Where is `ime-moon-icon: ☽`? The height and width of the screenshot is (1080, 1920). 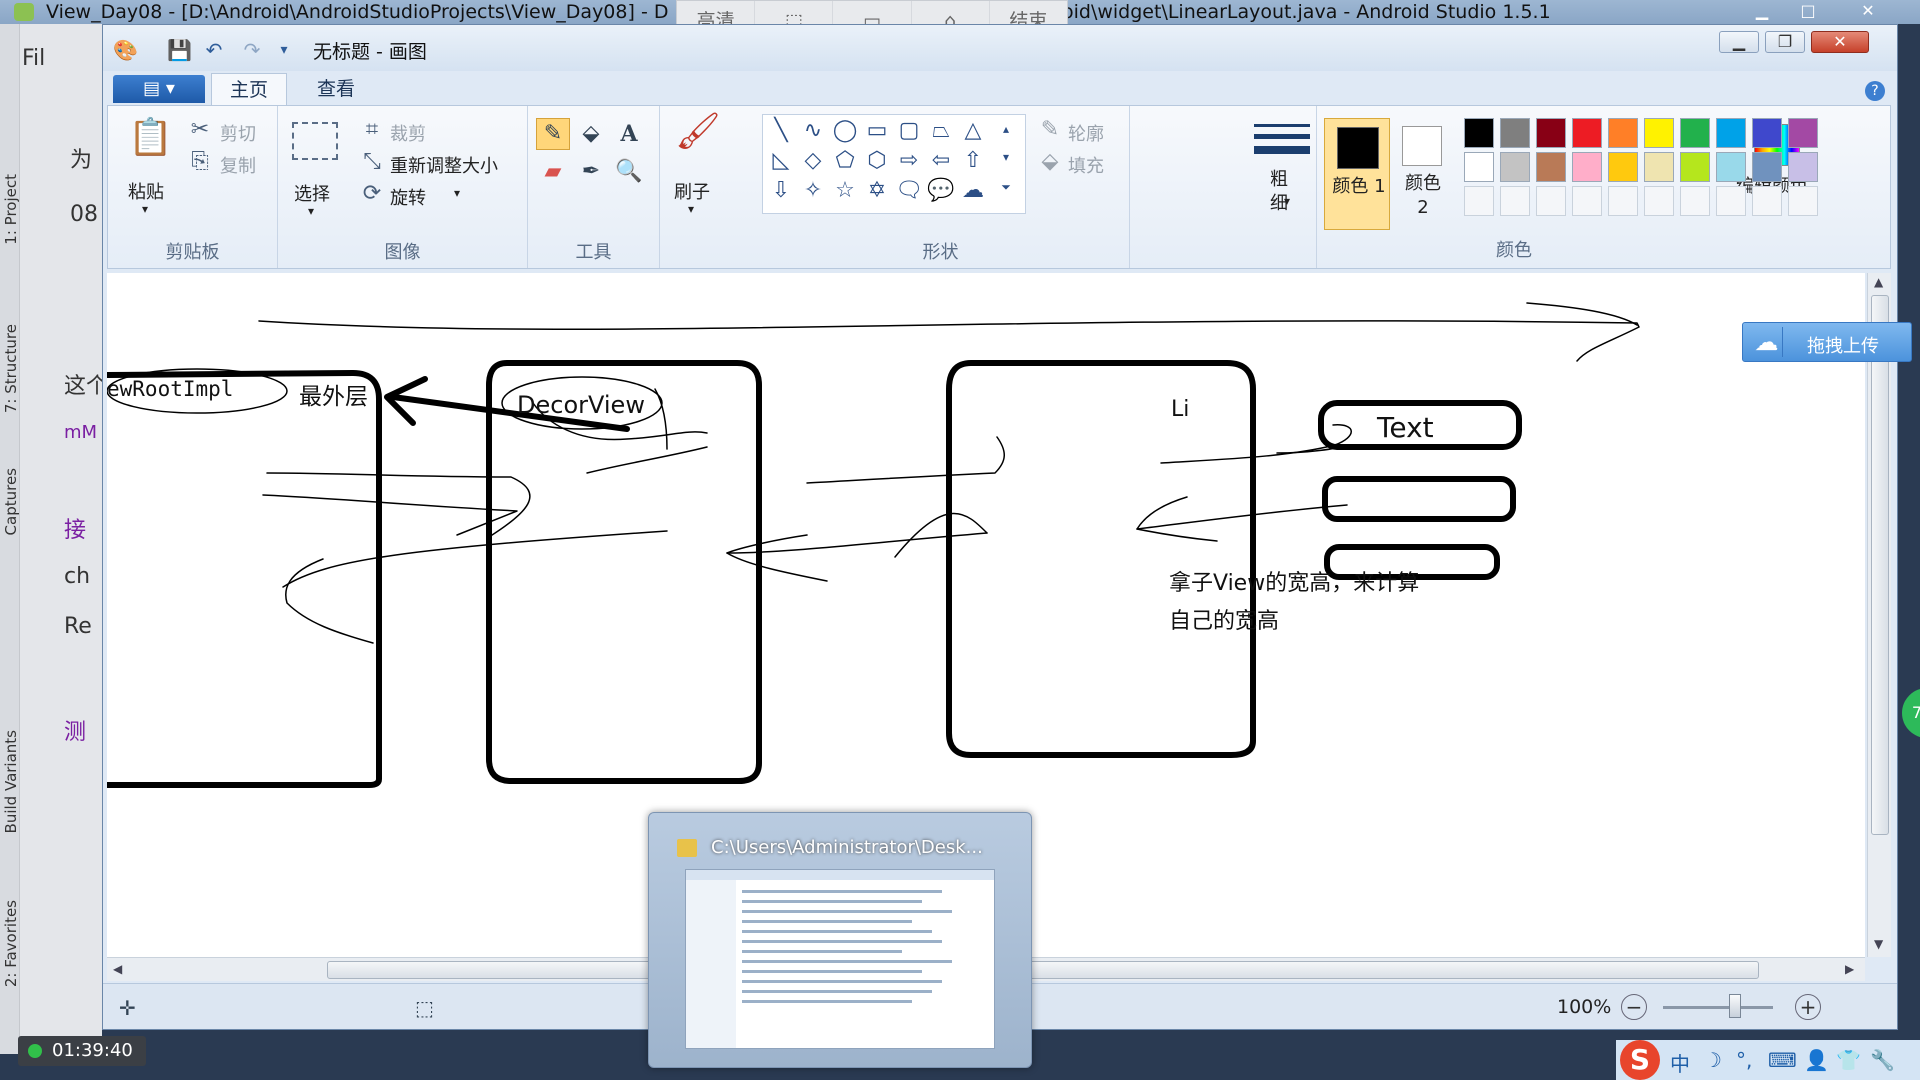 ime-moon-icon: ☽ is located at coordinates (1713, 1060).